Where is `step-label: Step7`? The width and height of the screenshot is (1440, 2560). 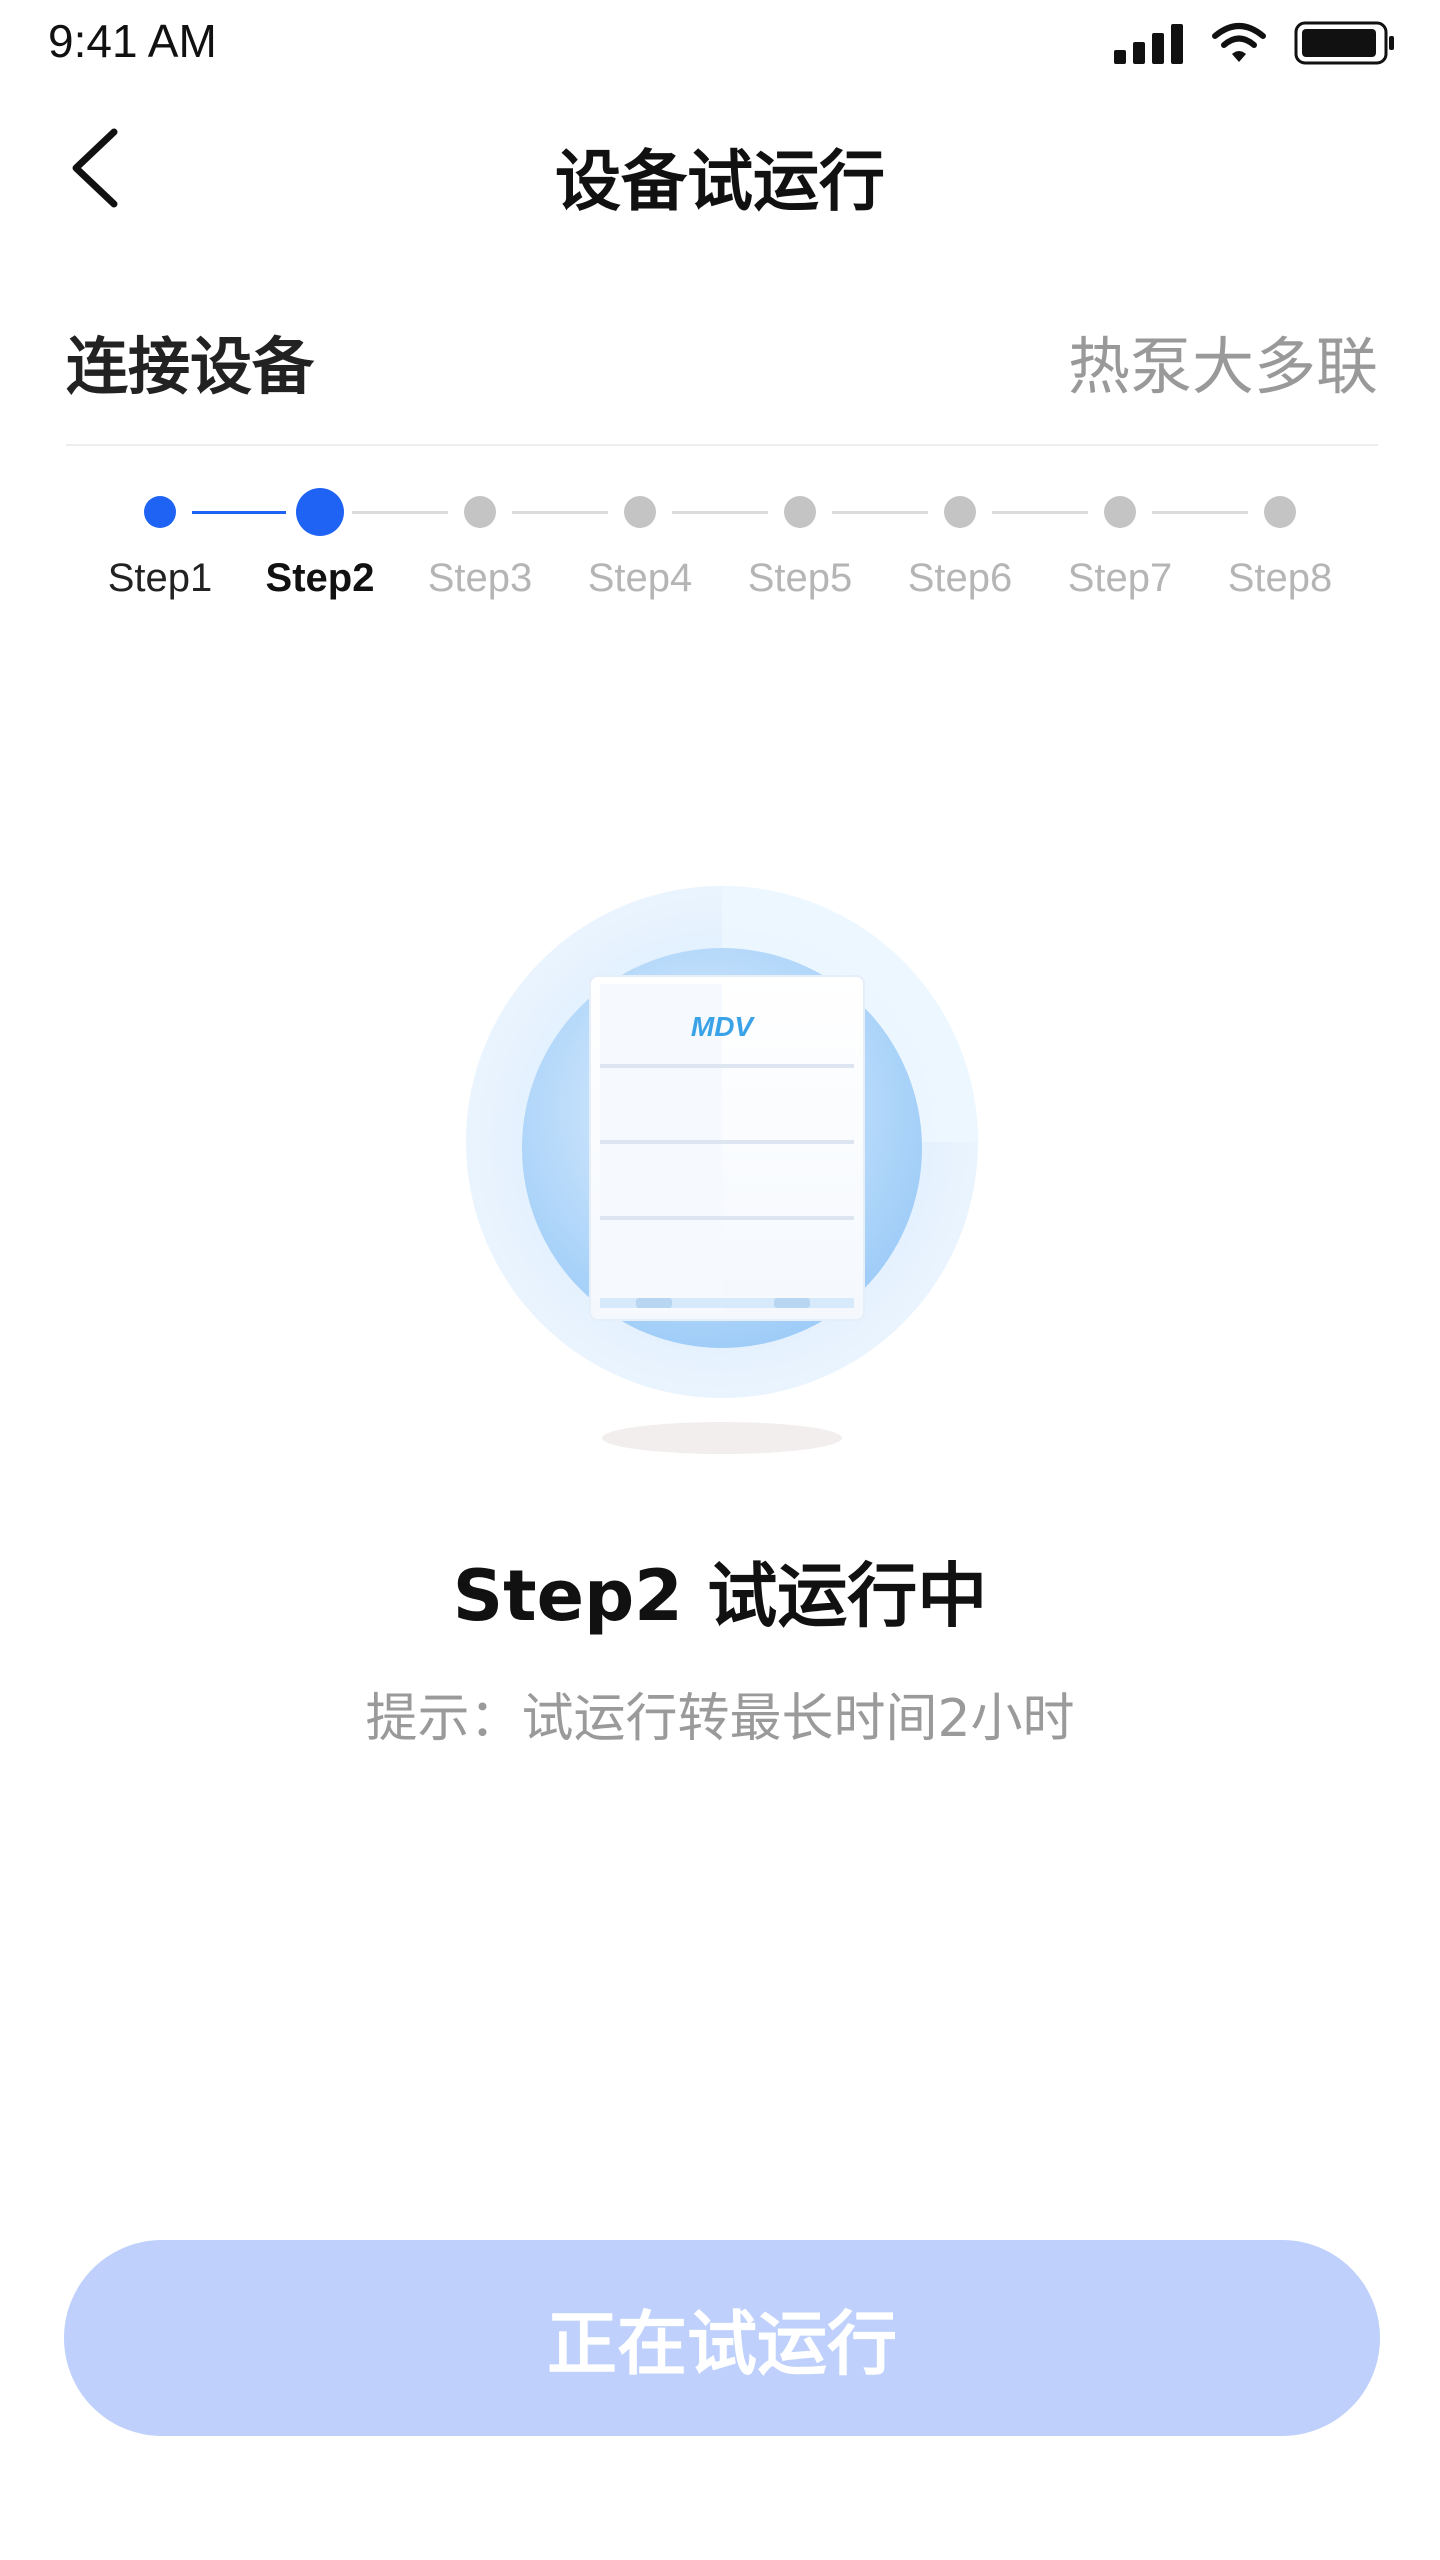 step-label: Step7 is located at coordinates (1120, 578).